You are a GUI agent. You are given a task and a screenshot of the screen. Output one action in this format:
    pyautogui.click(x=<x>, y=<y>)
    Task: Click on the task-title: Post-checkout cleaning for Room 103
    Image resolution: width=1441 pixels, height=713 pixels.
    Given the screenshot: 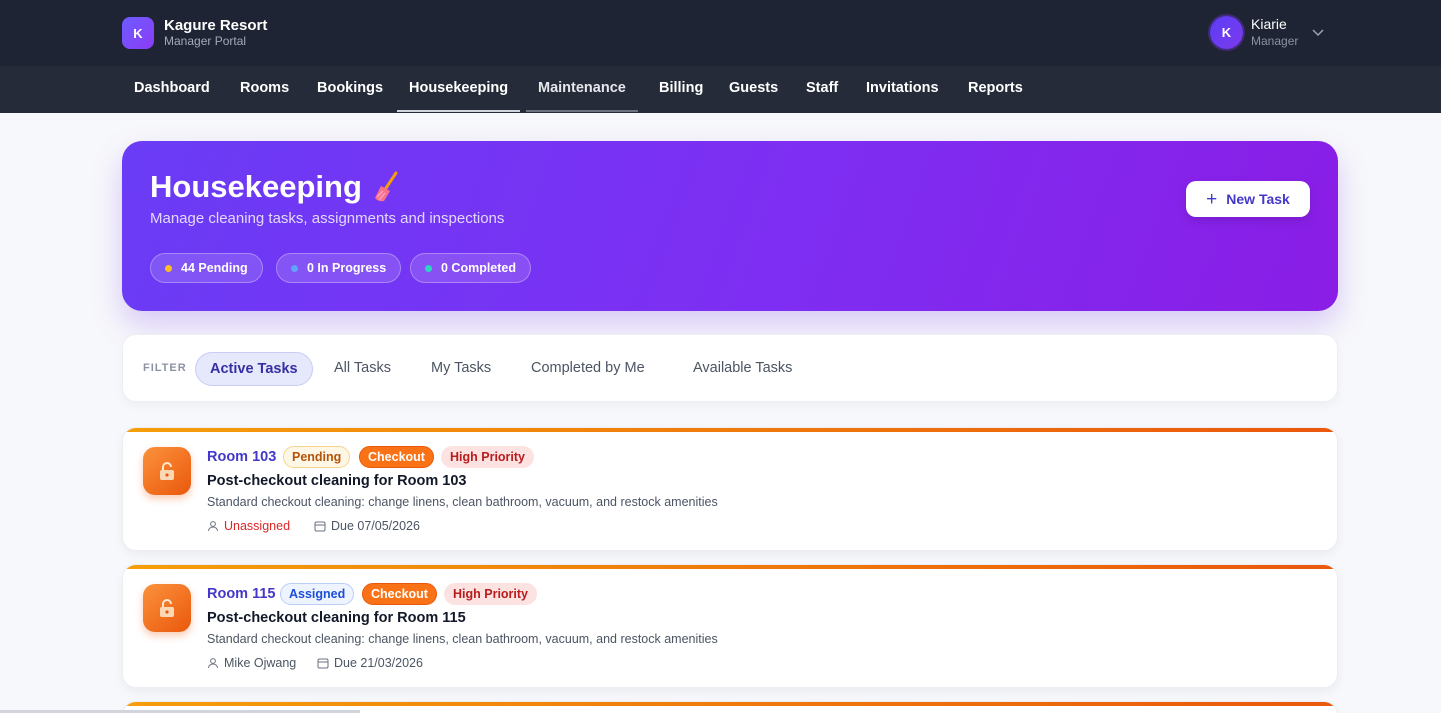 What is the action you would take?
    pyautogui.click(x=337, y=481)
    